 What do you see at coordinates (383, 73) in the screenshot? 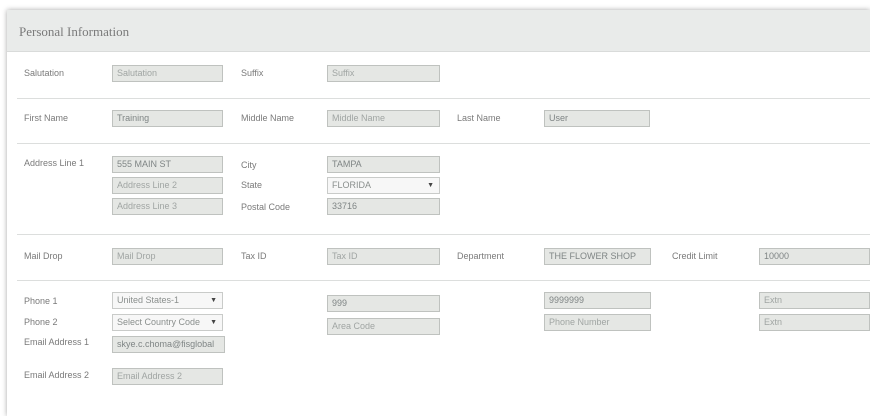
I see `suffix-input: Suffix` at bounding box center [383, 73].